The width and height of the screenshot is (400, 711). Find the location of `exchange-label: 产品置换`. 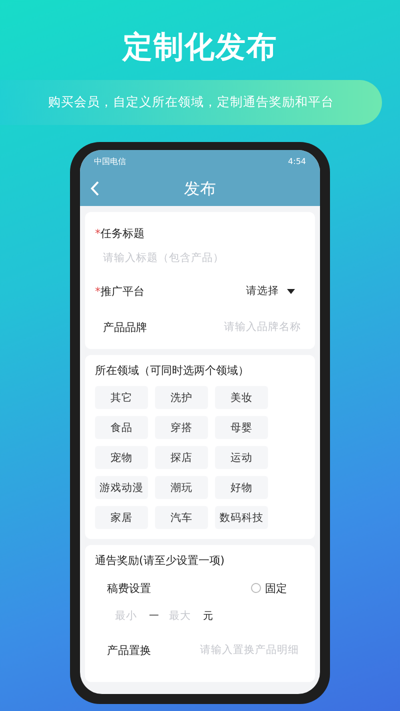

exchange-label: 产品置换 is located at coordinates (129, 650).